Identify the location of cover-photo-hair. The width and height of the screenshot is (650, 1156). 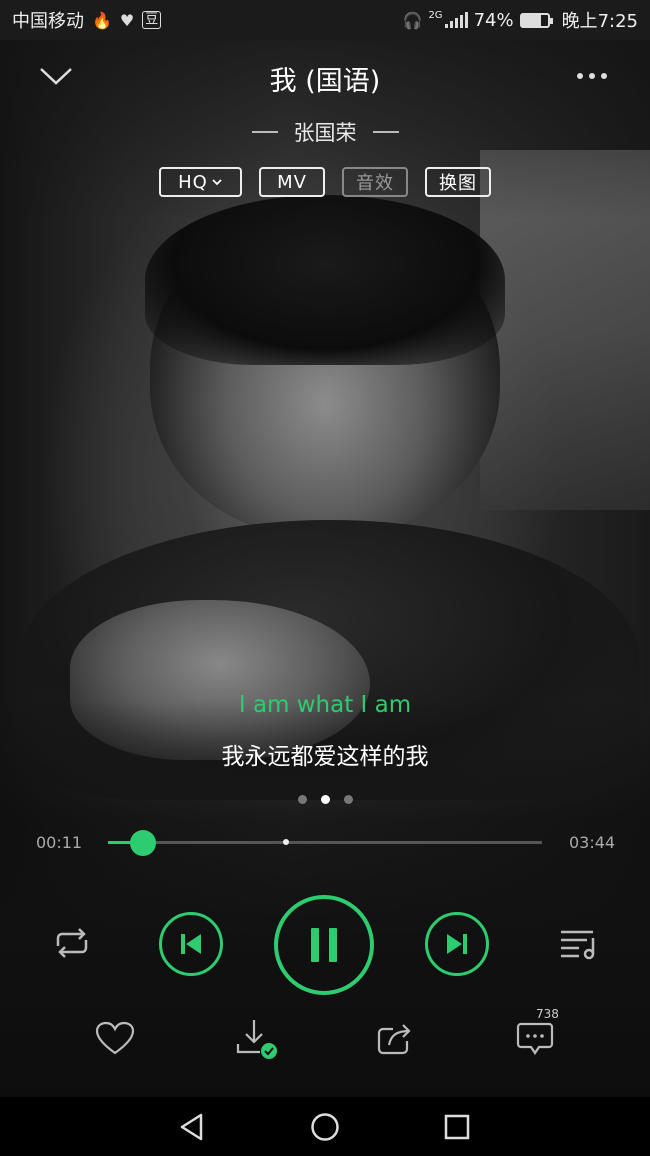
(325, 280).